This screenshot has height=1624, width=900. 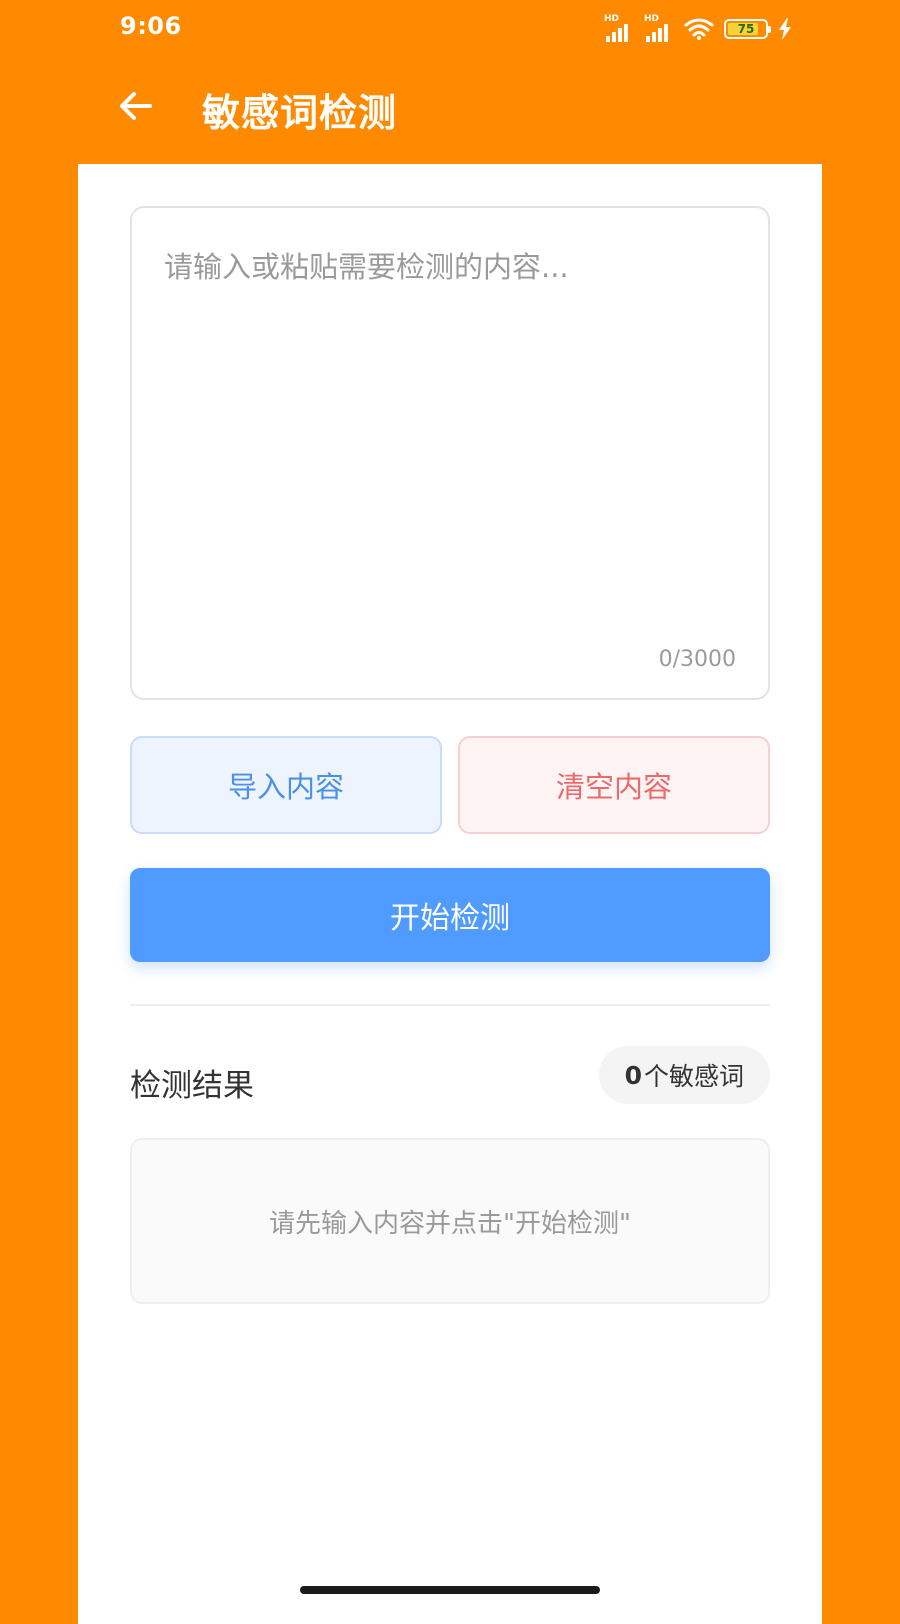 I want to click on arrow-left-icon, so click(x=136, y=106).